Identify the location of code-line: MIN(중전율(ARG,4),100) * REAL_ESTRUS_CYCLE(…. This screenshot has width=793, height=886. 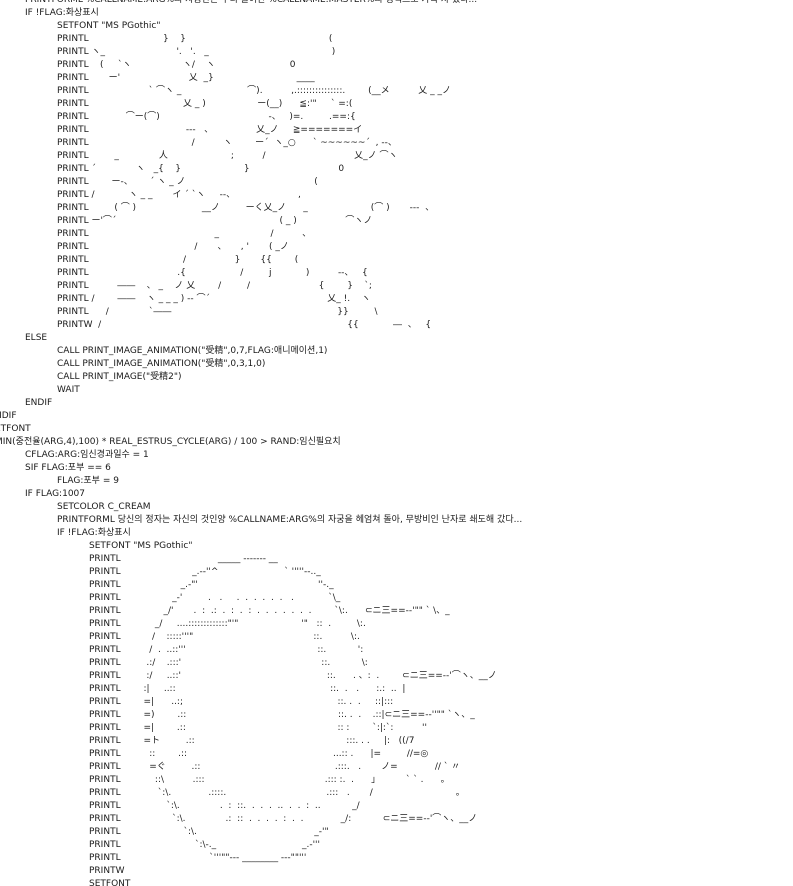
(170, 442).